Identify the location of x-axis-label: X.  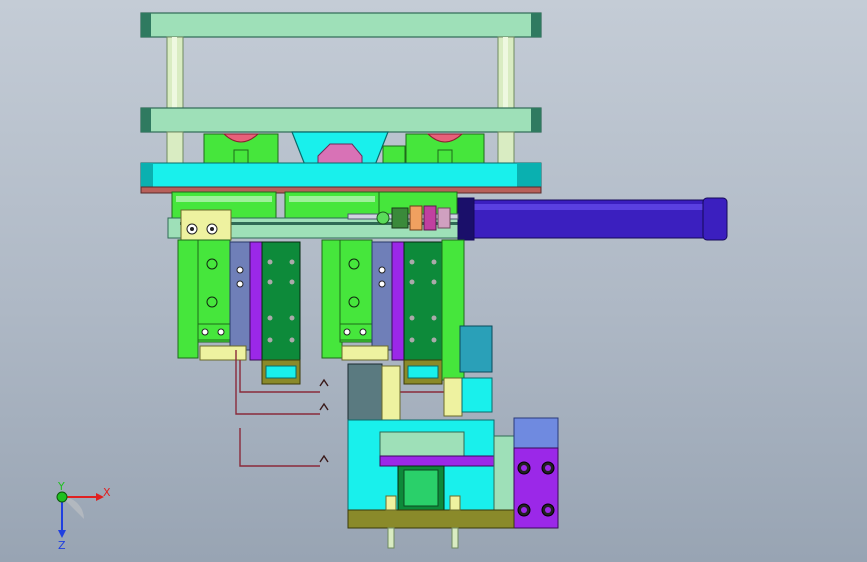
(107, 492).